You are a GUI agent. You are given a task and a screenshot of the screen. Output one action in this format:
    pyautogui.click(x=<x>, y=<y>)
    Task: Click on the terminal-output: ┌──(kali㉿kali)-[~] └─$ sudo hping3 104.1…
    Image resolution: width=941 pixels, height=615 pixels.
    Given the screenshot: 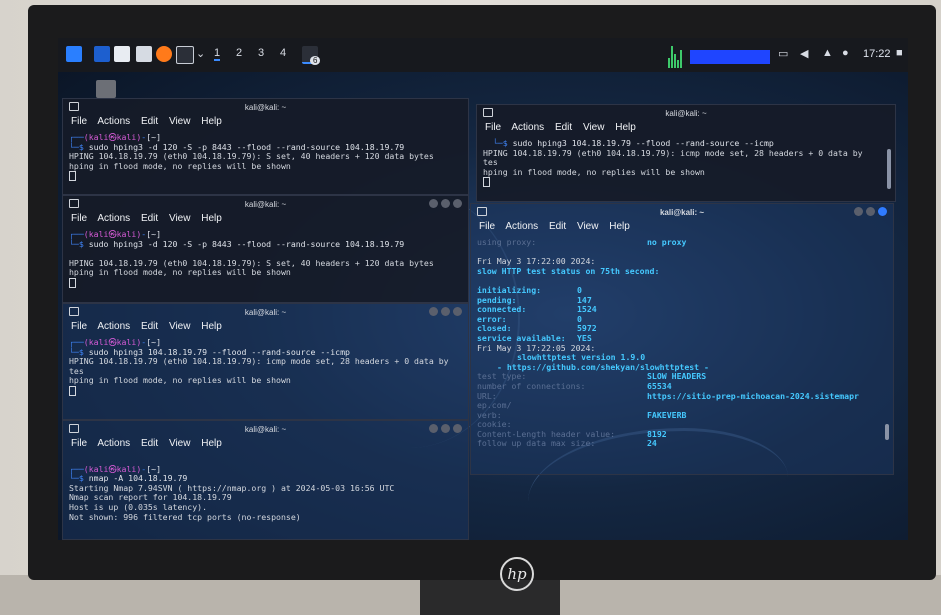 What is the action you would take?
    pyautogui.click(x=265, y=367)
    